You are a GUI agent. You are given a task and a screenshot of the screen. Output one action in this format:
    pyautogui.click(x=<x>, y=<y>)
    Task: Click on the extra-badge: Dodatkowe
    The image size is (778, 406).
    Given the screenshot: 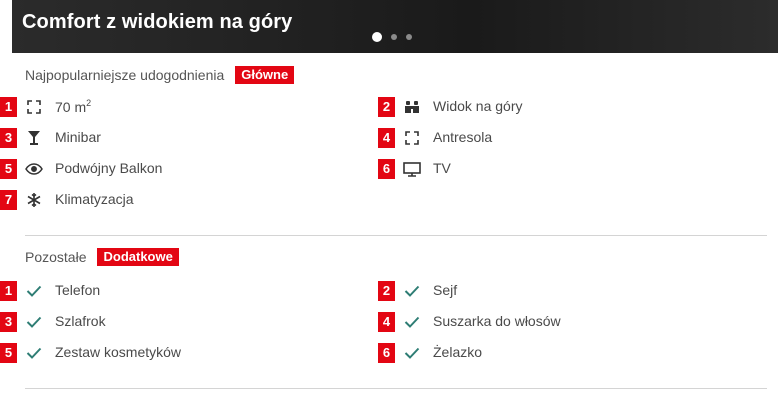 What is the action you would take?
    pyautogui.click(x=138, y=257)
    